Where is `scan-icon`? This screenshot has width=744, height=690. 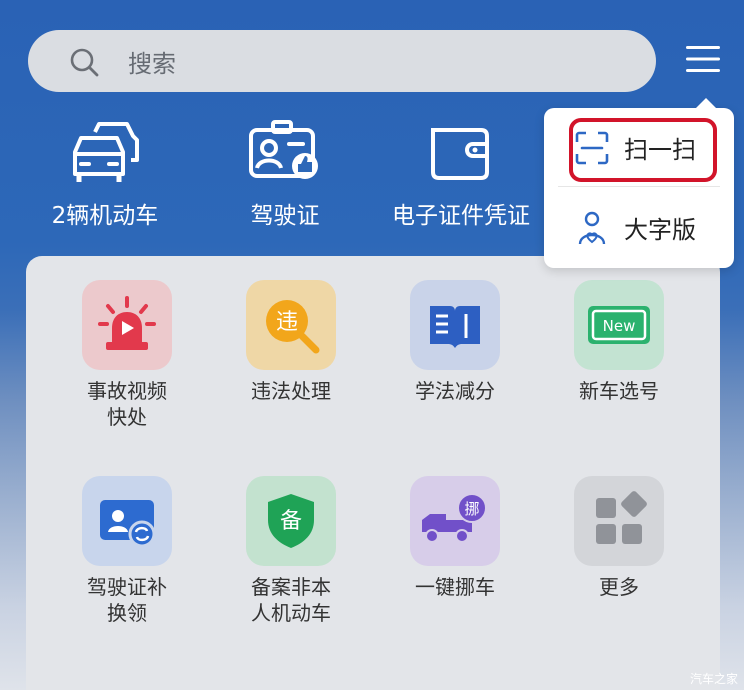 scan-icon is located at coordinates (592, 148).